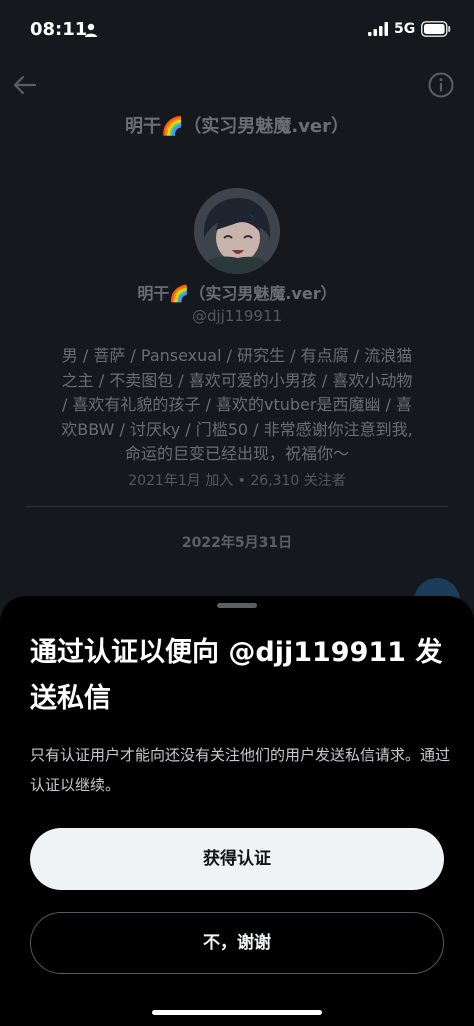  I want to click on home-indicator, so click(237, 1012).